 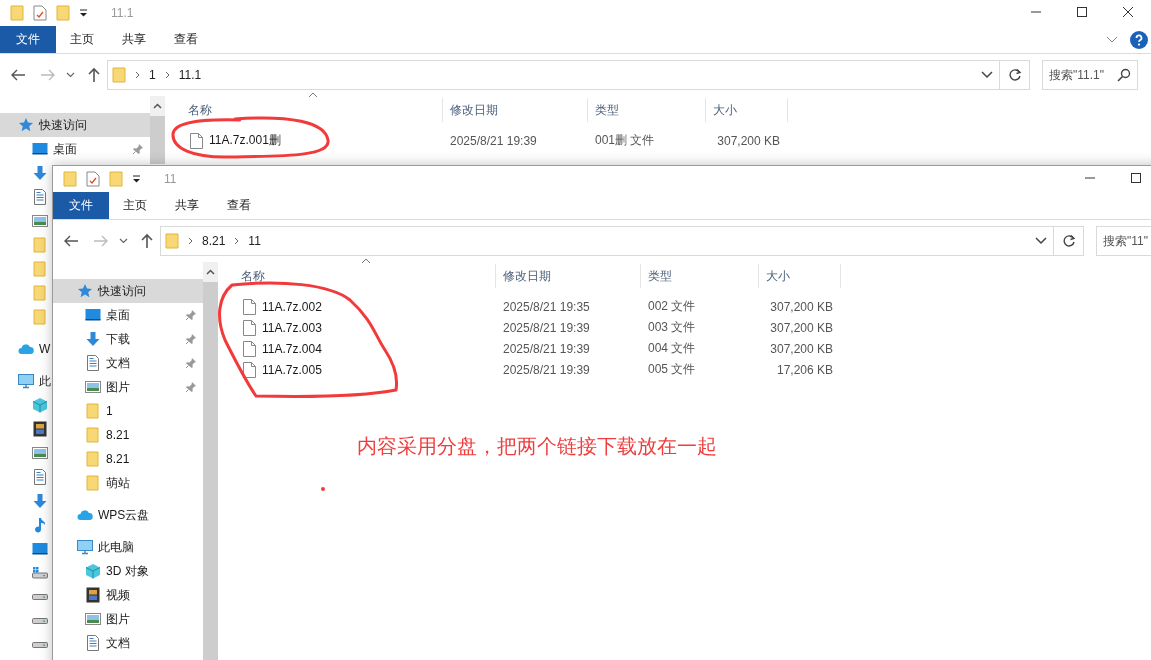 I want to click on modified-date: 2025/8/21 19:35, so click(x=546, y=306).